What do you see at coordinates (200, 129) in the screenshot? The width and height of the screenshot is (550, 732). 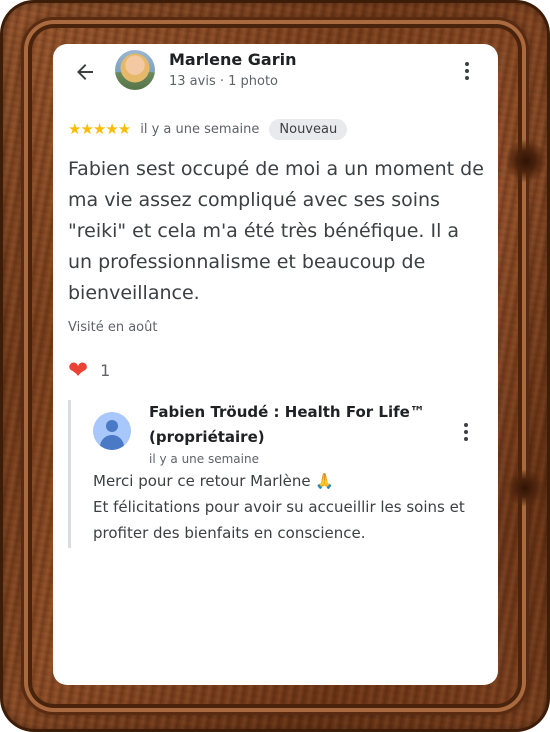 I see `review-time: il y a une semaine` at bounding box center [200, 129].